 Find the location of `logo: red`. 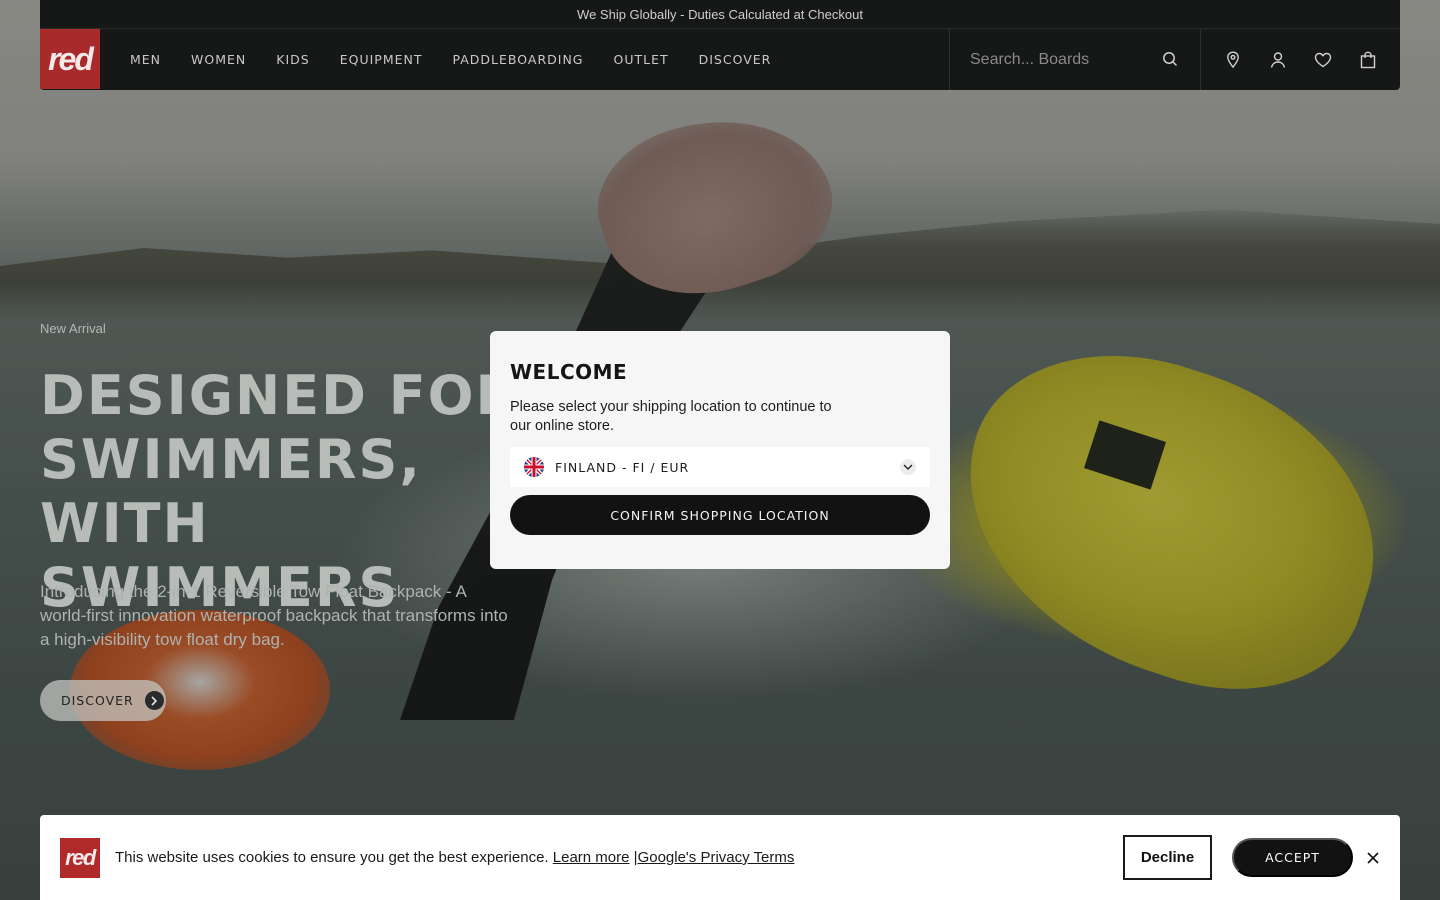

logo: red is located at coordinates (70, 59).